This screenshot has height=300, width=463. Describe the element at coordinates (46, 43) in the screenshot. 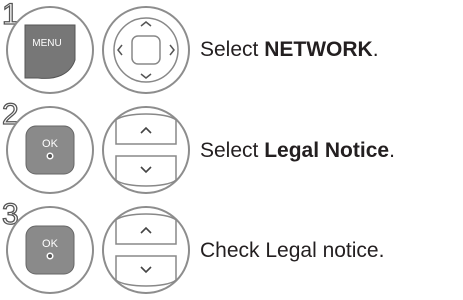

I see `menu-key-label: MENU` at that location.